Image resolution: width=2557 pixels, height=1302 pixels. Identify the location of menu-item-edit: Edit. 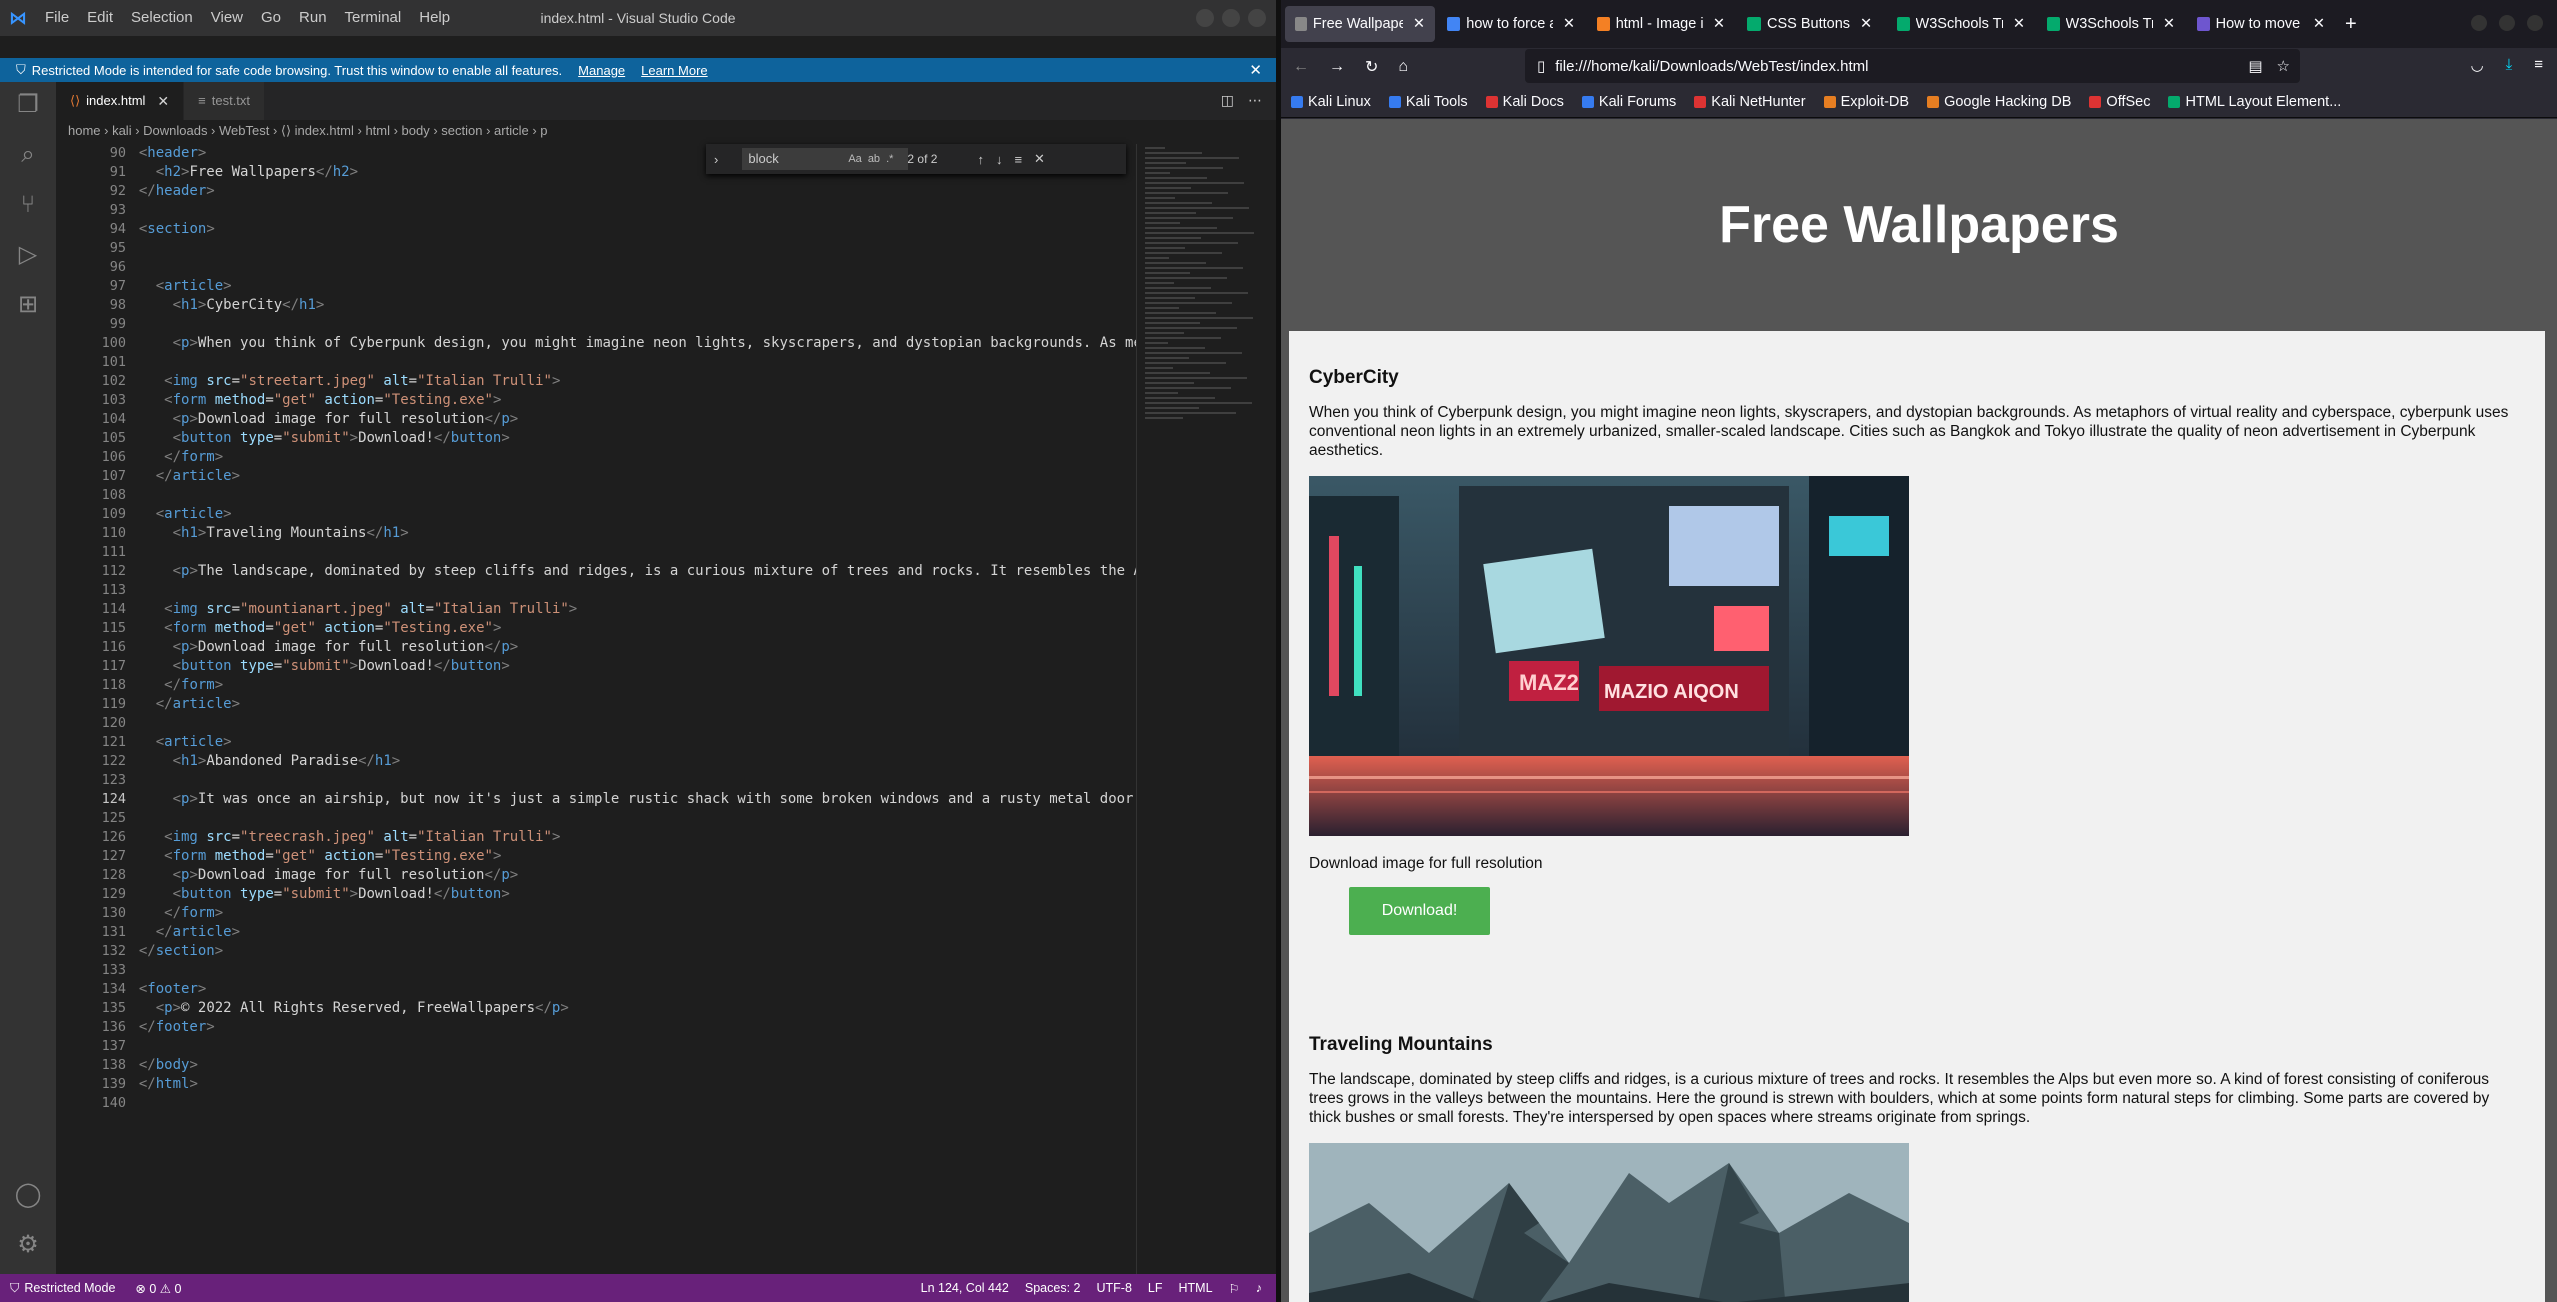
(100, 18).